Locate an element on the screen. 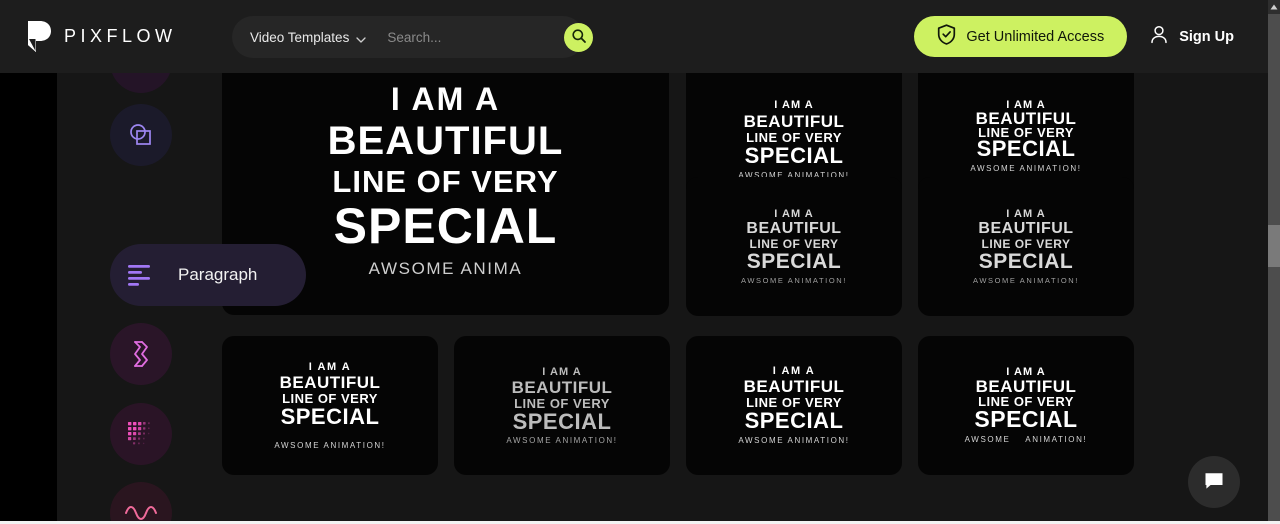 The image size is (1280, 524). sidebar-item-distort is located at coordinates (141, 354).